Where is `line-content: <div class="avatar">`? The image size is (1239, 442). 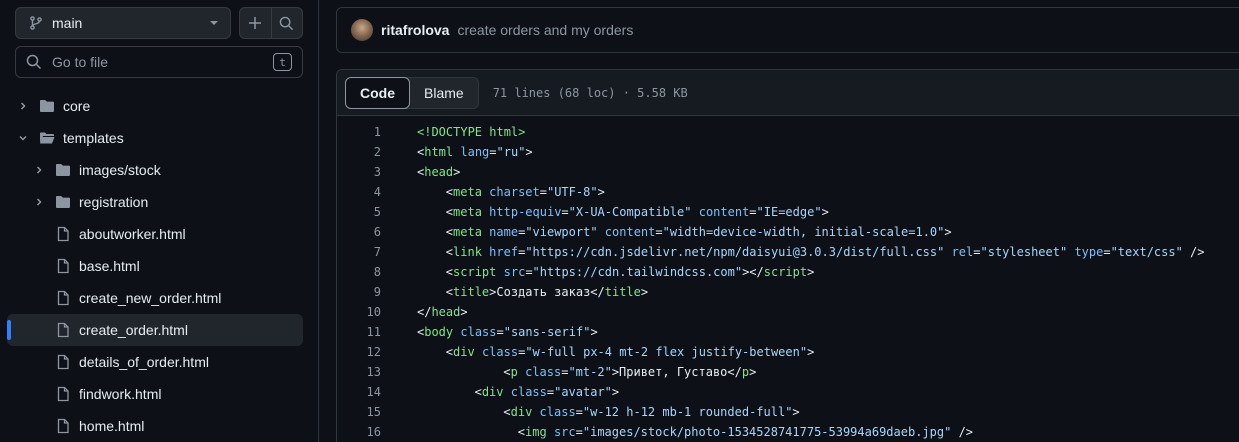
line-content: <div class="avatar"> is located at coordinates (500, 392).